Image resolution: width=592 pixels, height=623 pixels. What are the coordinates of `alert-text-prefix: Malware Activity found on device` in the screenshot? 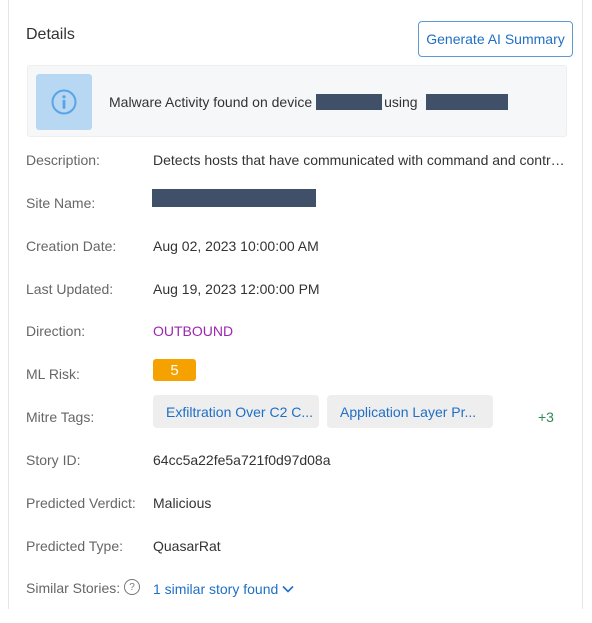 It's located at (211, 102).